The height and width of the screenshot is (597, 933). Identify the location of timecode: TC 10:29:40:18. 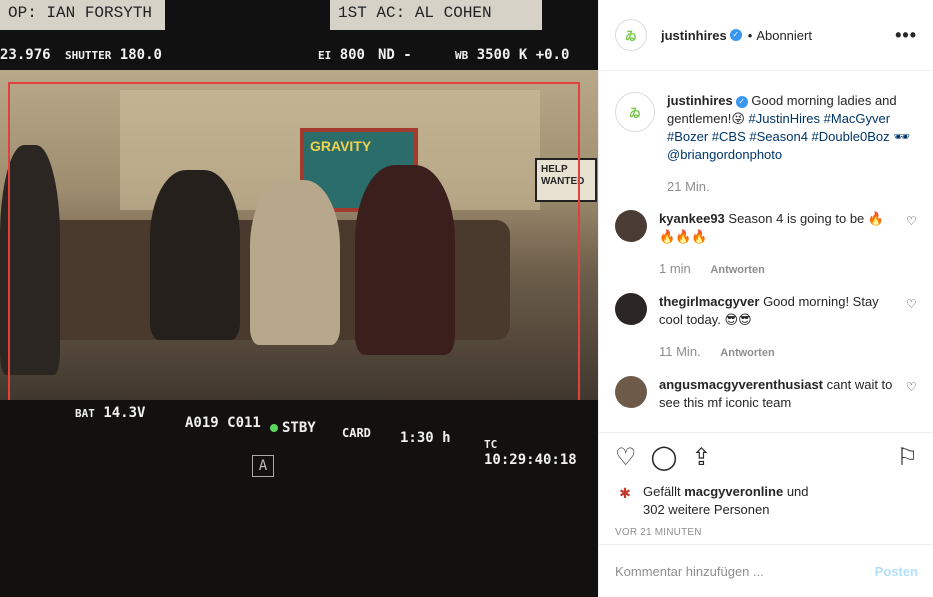
(530, 453).